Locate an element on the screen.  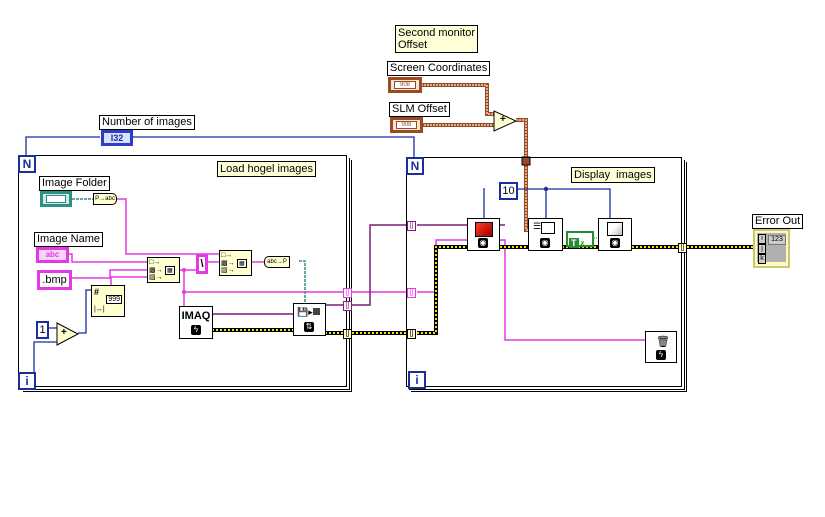
imaq-window-setup-node: ☰ ◉ is located at coordinates (545, 234).